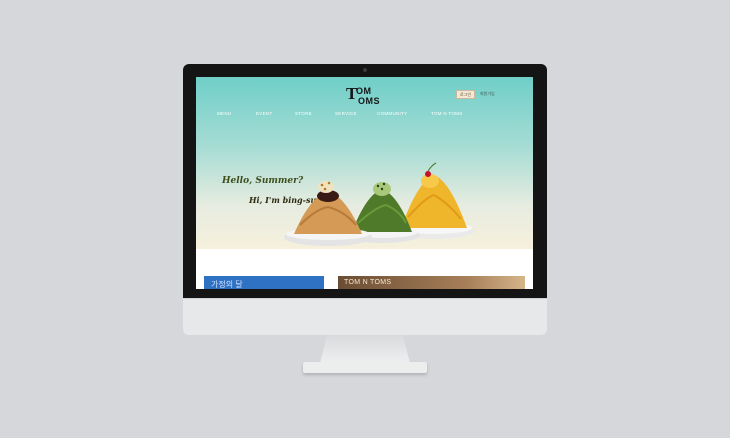  I want to click on promo-card-left: 가정의 달, so click(264, 282).